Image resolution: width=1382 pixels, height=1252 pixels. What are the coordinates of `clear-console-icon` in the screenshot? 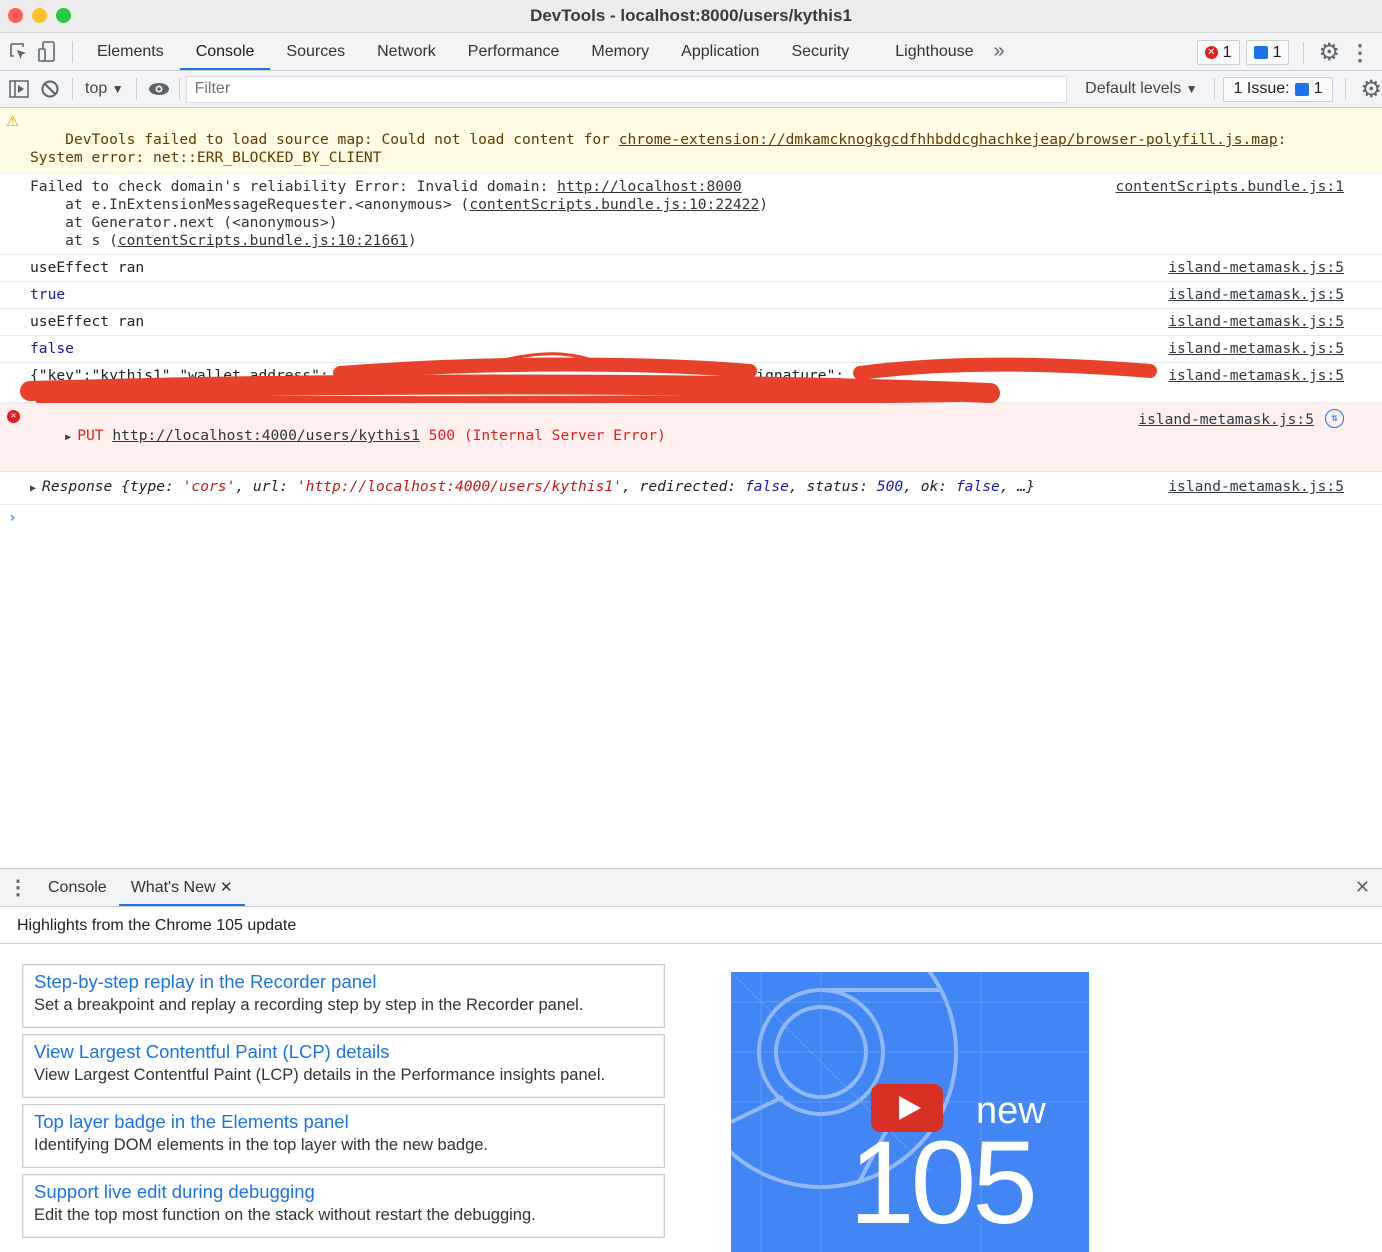 It's located at (50, 89).